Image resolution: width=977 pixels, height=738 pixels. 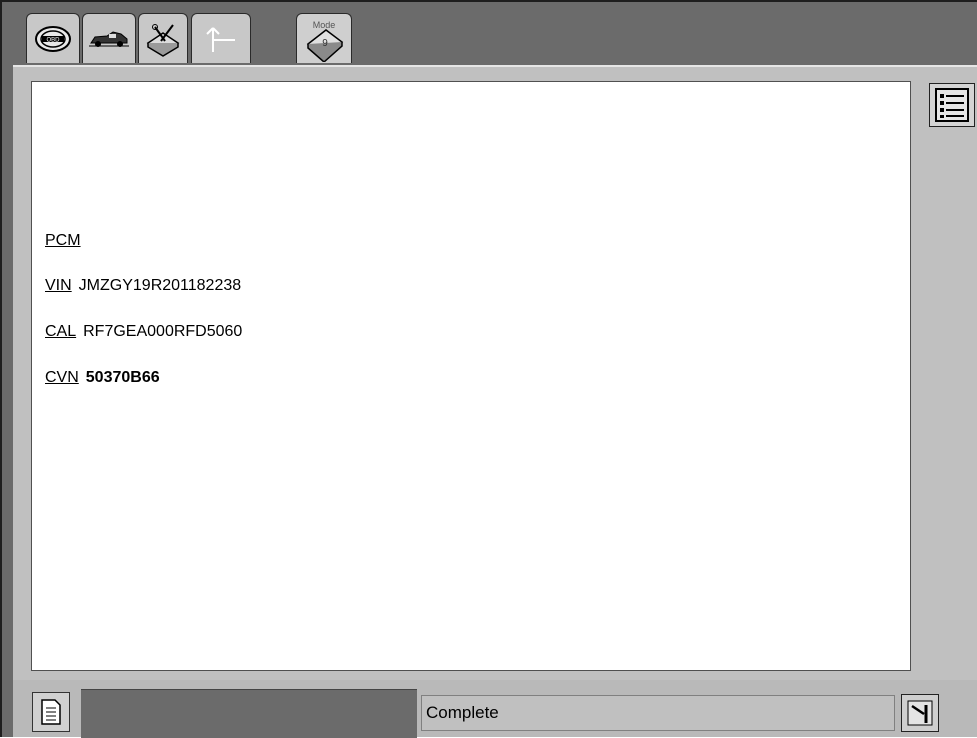 I want to click on cal-label: CAL, so click(x=60, y=331).